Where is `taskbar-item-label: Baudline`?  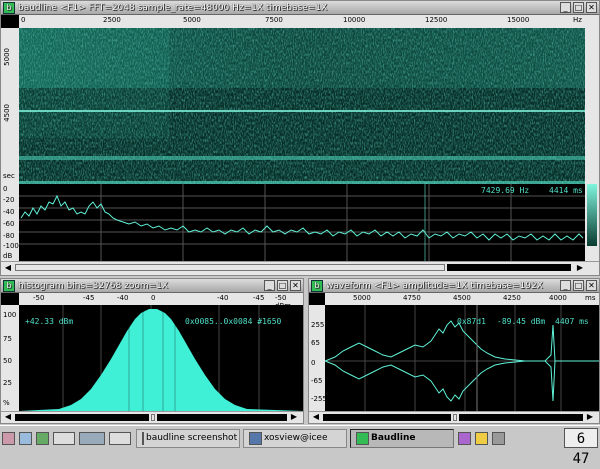
taskbar-item-label: Baudline is located at coordinates (393, 438).